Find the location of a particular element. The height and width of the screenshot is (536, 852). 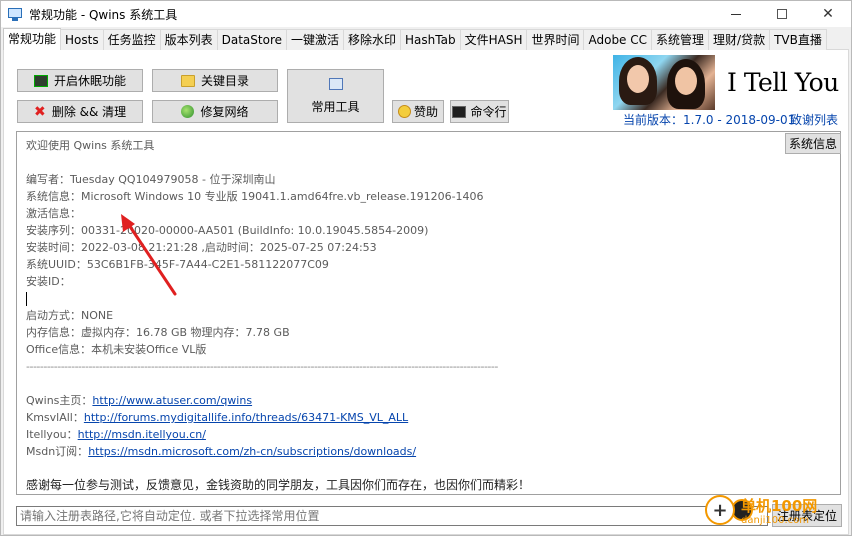

tools-icon is located at coordinates (335, 83).